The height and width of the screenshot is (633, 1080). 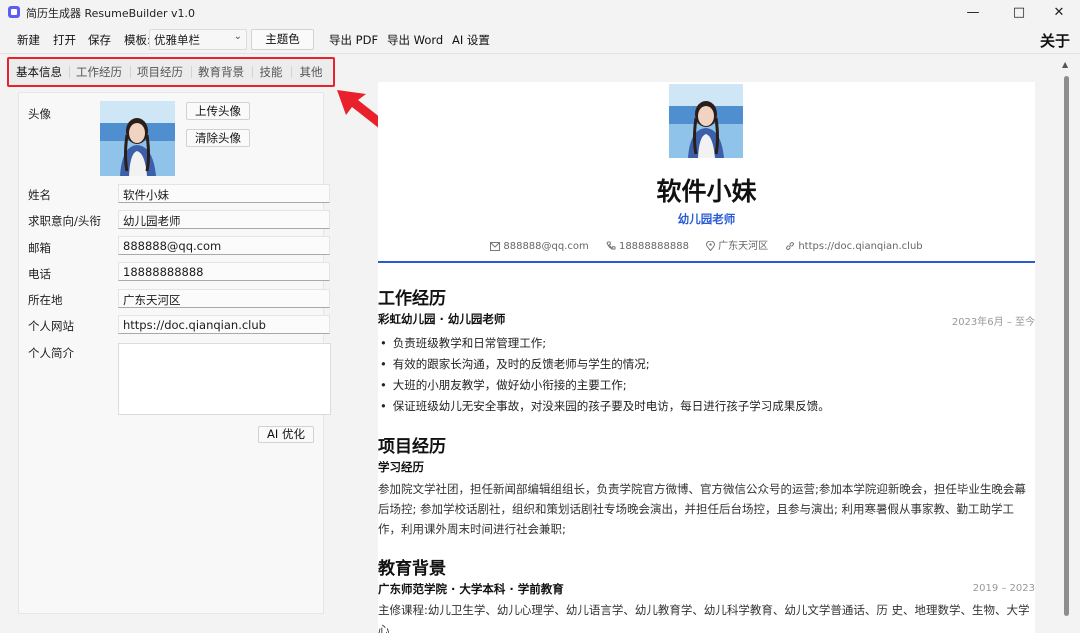 What do you see at coordinates (218, 138) in the screenshot?
I see `clear-avatar-button: 清除头像` at bounding box center [218, 138].